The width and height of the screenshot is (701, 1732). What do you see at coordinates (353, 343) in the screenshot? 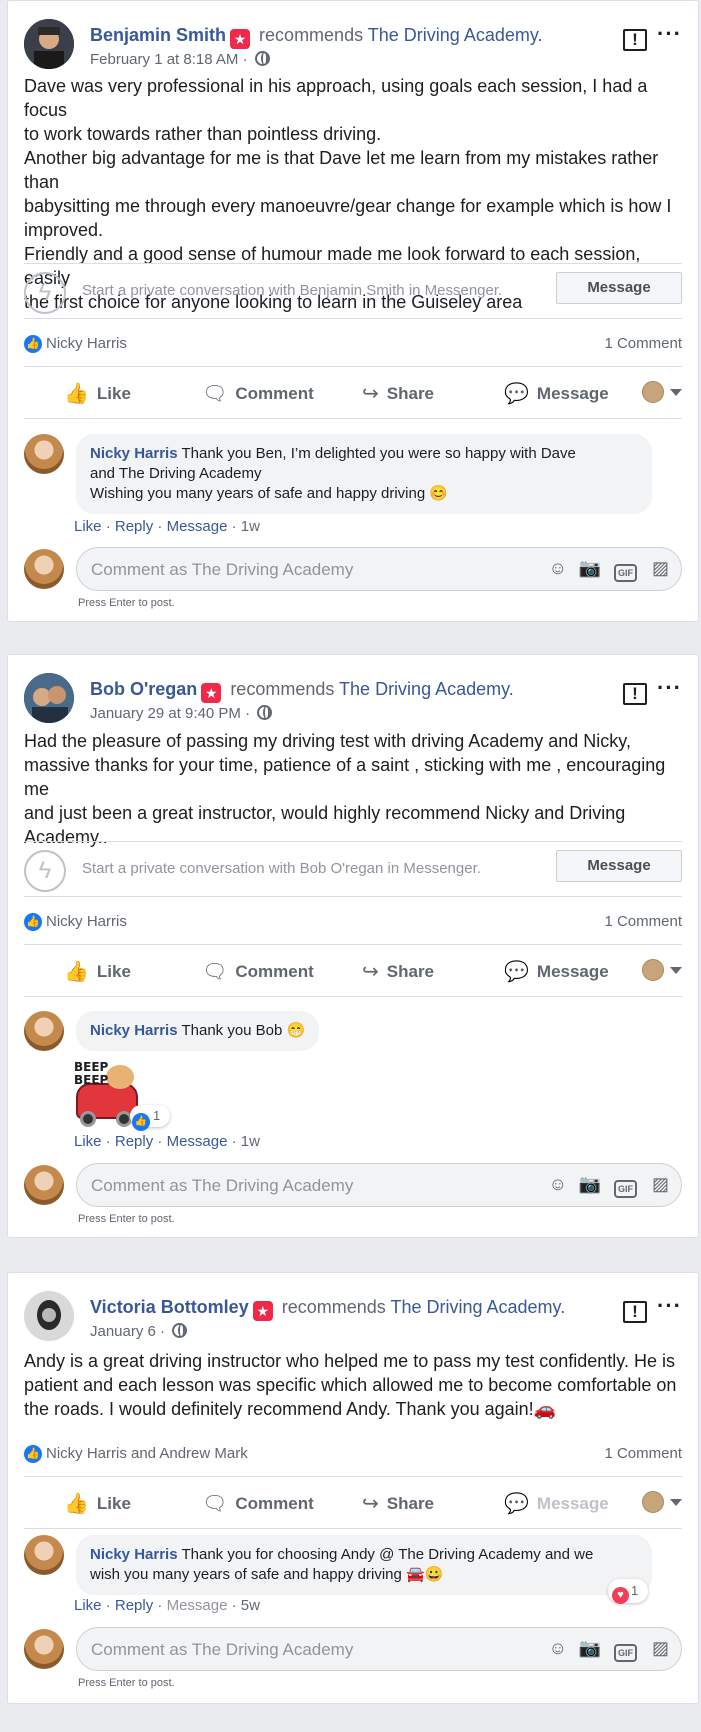
I see `reactions-bar: 👍 Nicky Harris 1 Comment` at bounding box center [353, 343].